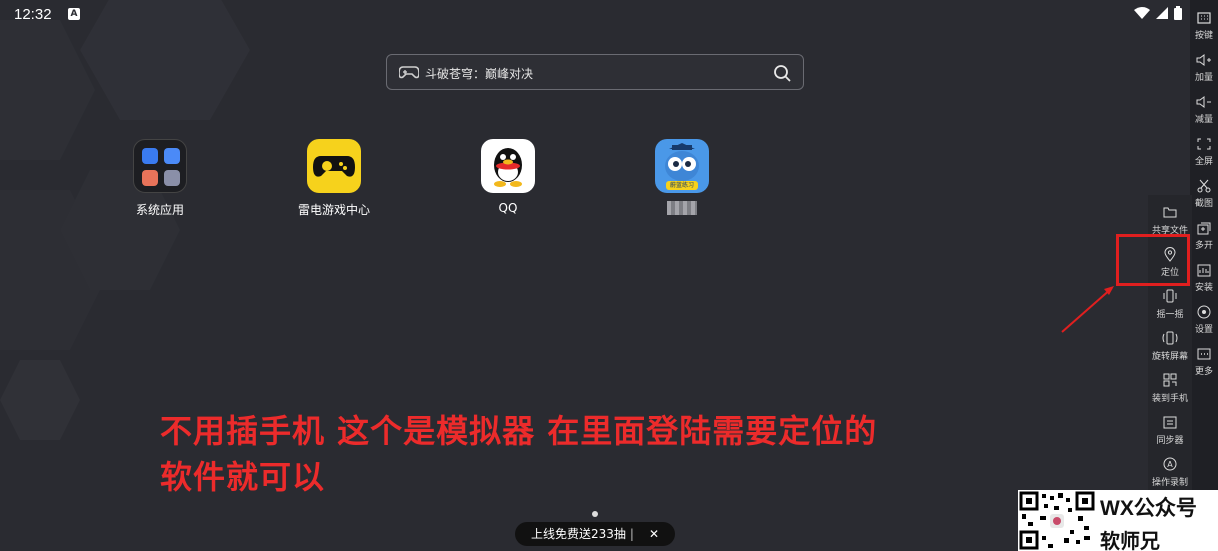  I want to click on wifi-icon, so click(1142, 13).